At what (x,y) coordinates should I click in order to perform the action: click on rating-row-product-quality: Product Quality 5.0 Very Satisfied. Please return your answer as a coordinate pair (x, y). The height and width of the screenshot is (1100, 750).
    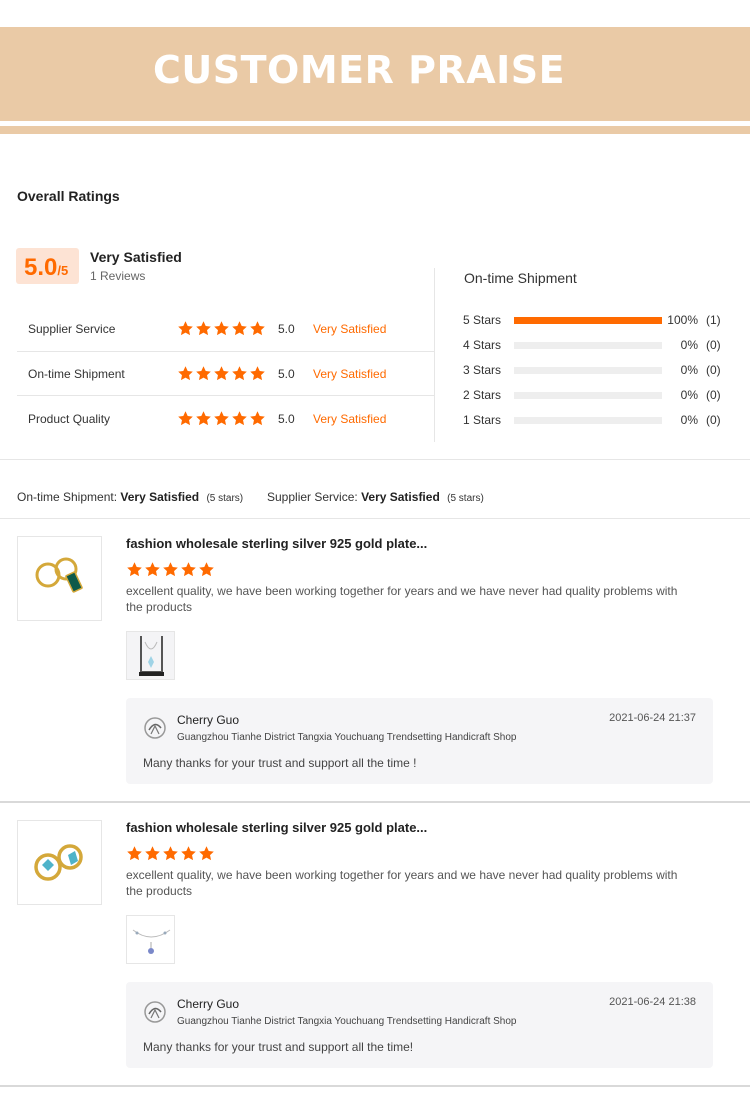
    Looking at the image, I should click on (226, 418).